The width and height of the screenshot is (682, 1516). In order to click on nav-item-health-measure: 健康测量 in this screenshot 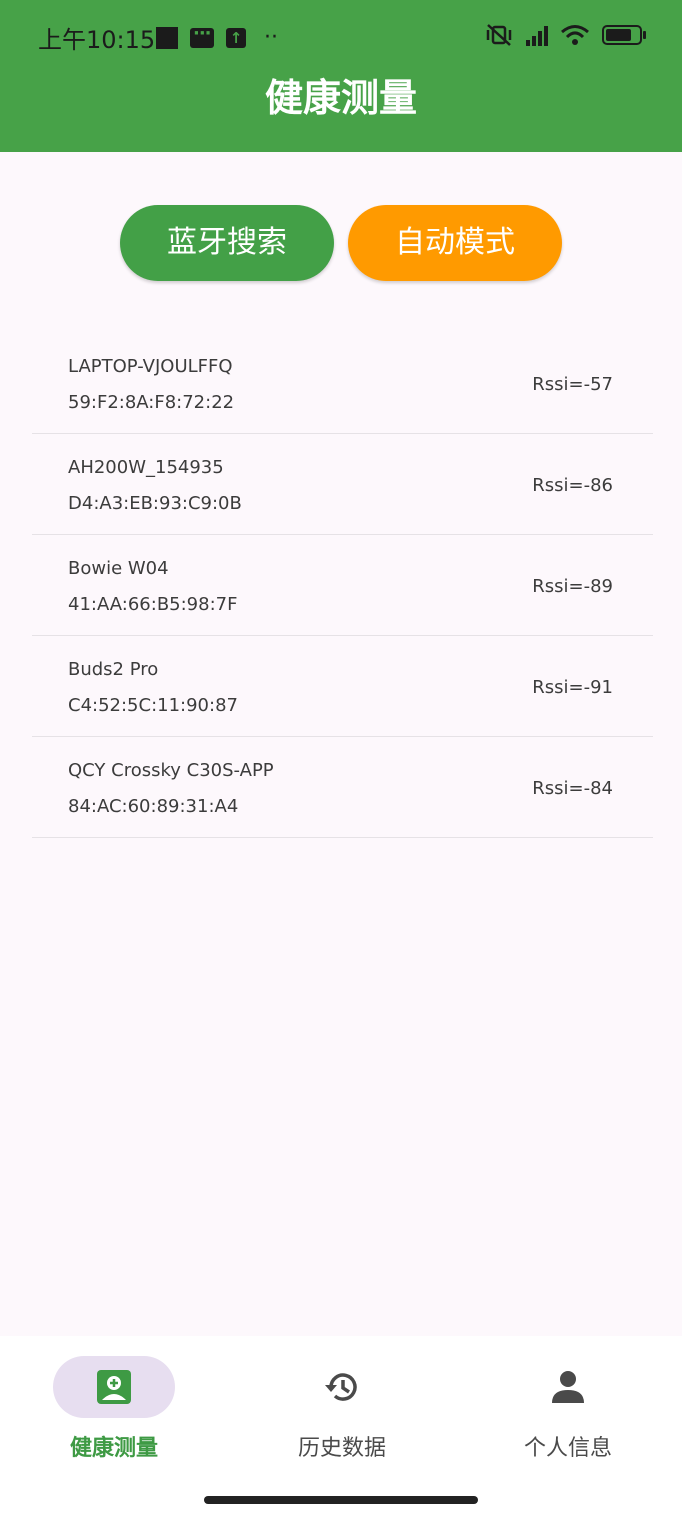, I will do `click(114, 1411)`.